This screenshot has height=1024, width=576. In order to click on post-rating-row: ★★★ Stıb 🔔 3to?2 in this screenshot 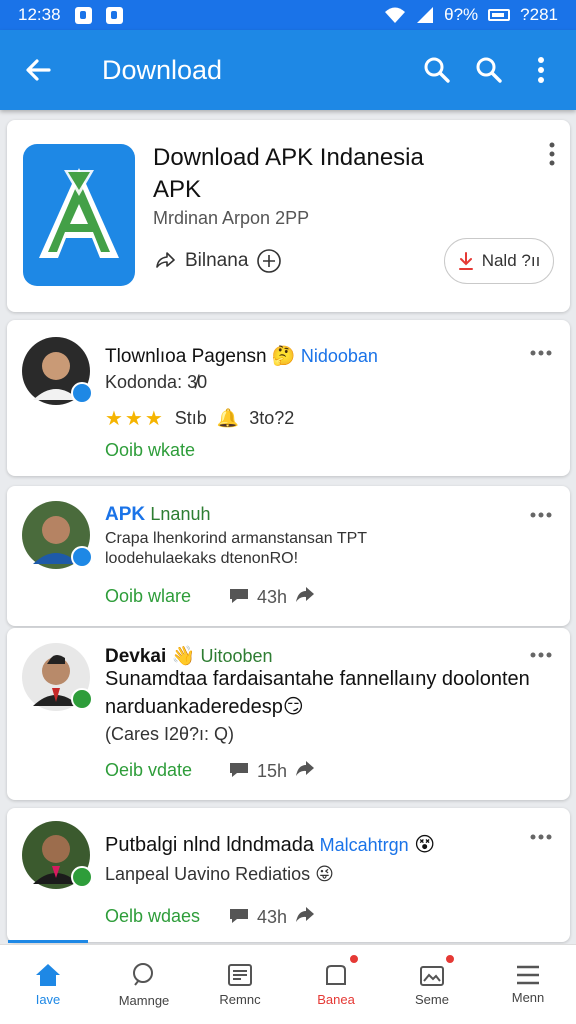, I will do `click(199, 418)`.